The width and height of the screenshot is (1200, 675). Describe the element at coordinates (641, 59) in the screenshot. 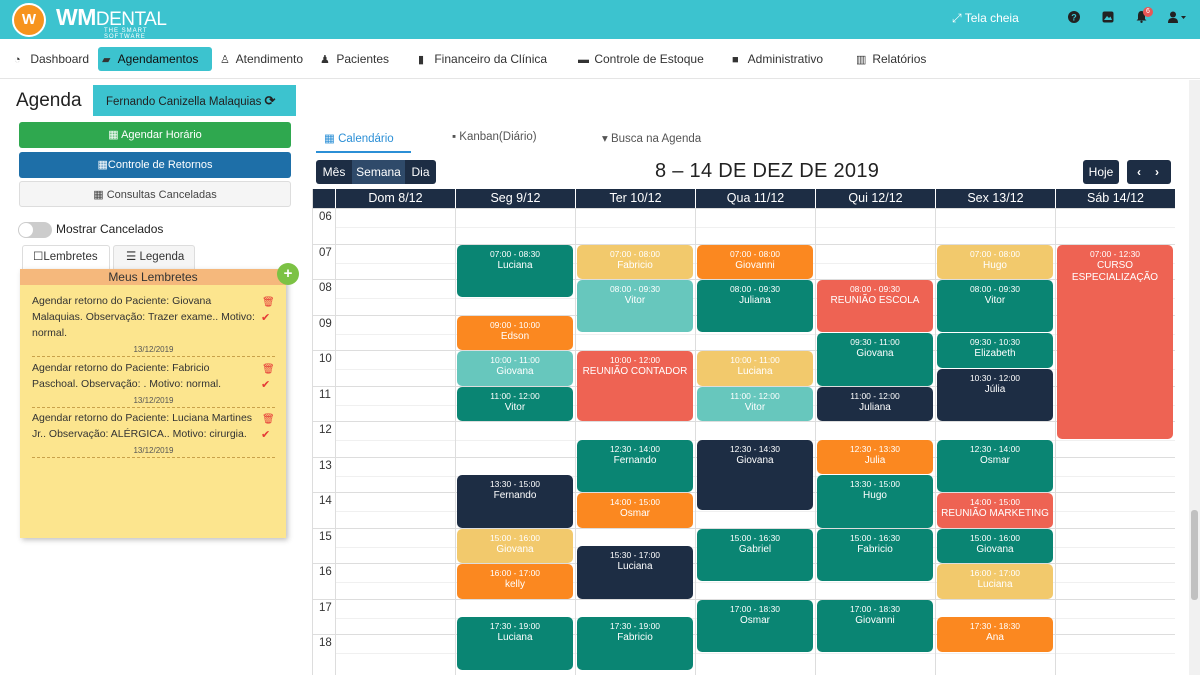

I see `nav-estoque: ▬ Controle de Estoque` at that location.